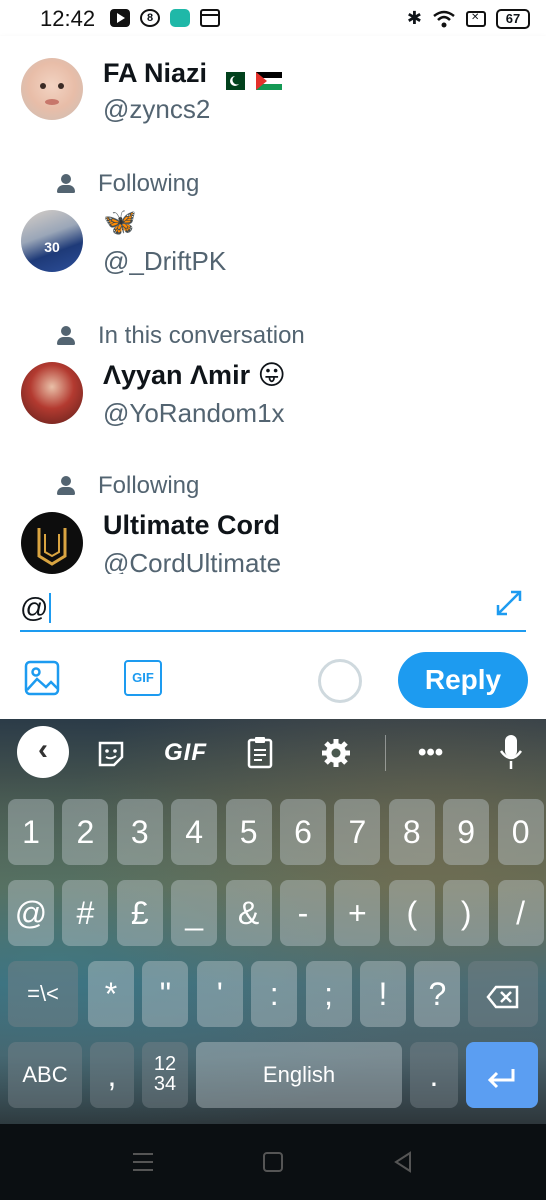 This screenshot has height=1200, width=546. What do you see at coordinates (383, 994) in the screenshot?
I see `key-punct-6: !` at bounding box center [383, 994].